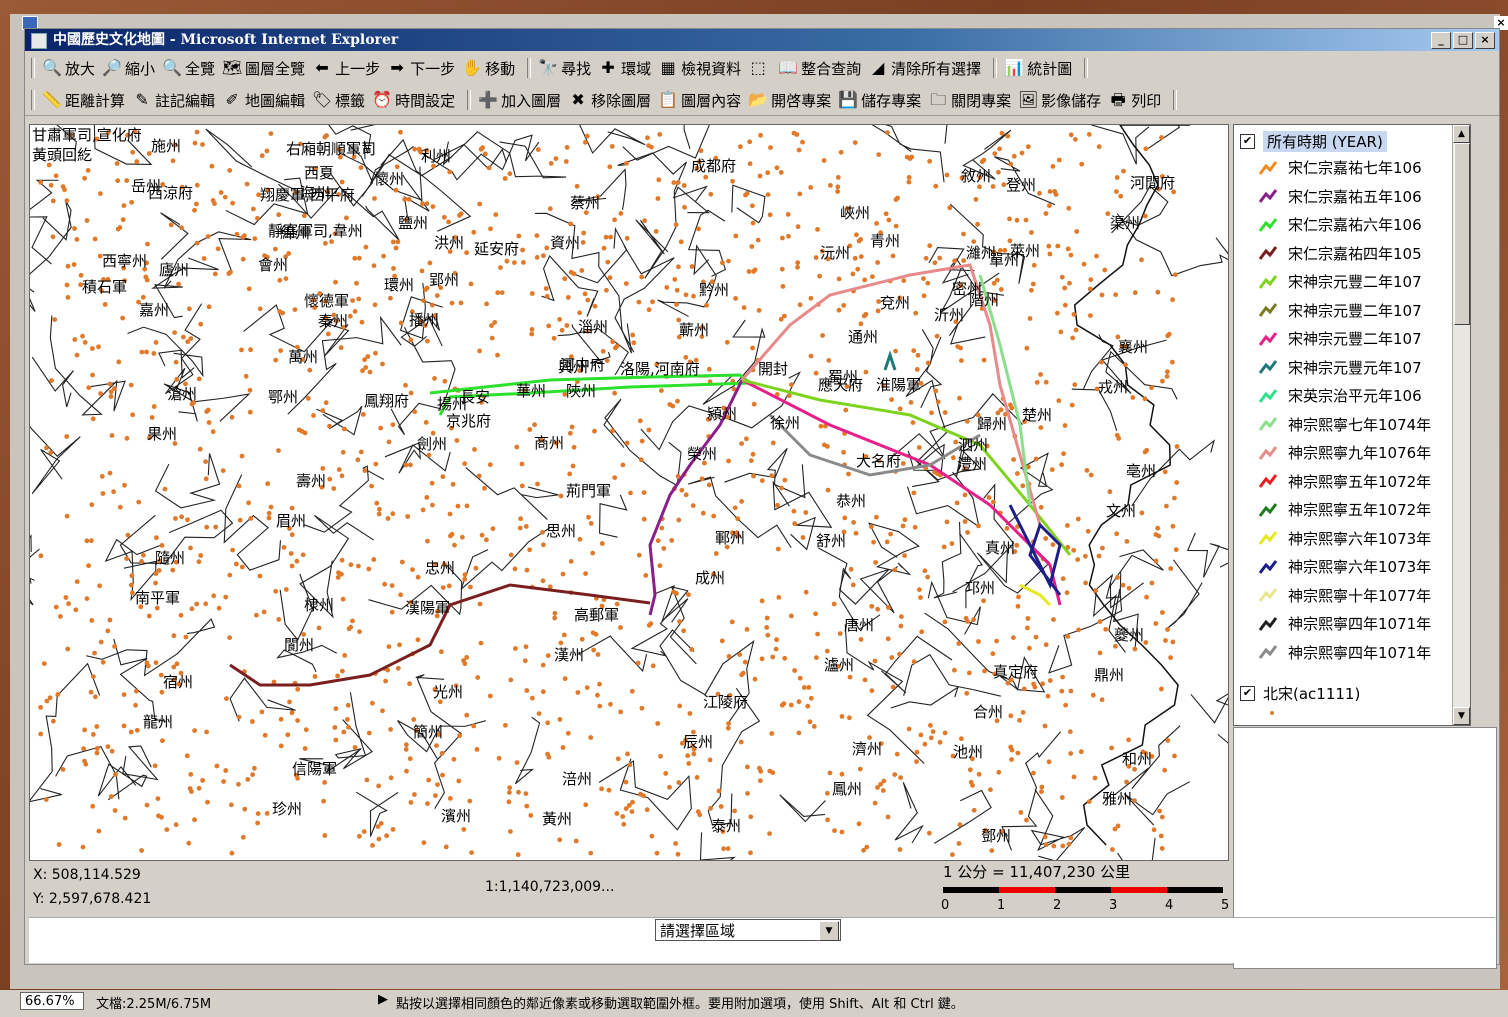 The image size is (1508, 1017). What do you see at coordinates (1461, 716) in the screenshot?
I see `scroll-down-icon: ▼` at bounding box center [1461, 716].